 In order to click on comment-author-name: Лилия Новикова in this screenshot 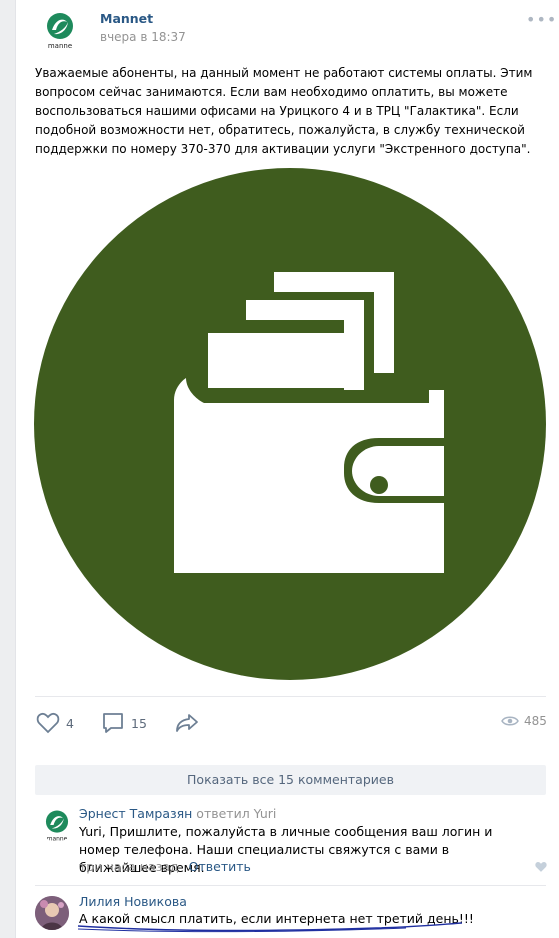, I will do `click(133, 901)`.